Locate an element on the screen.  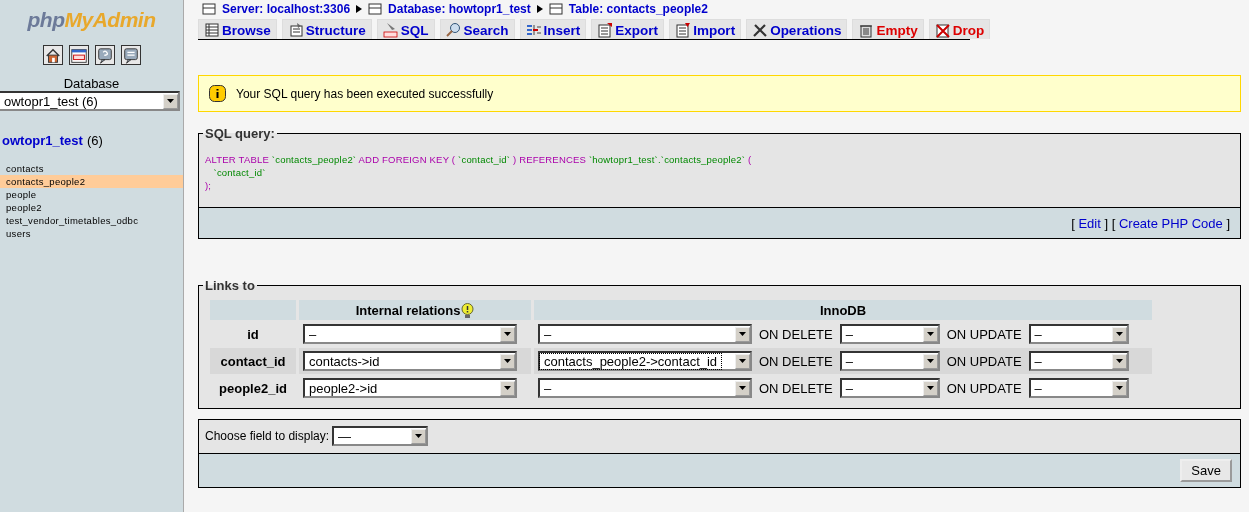
help-icon is located at coordinates (104, 55).